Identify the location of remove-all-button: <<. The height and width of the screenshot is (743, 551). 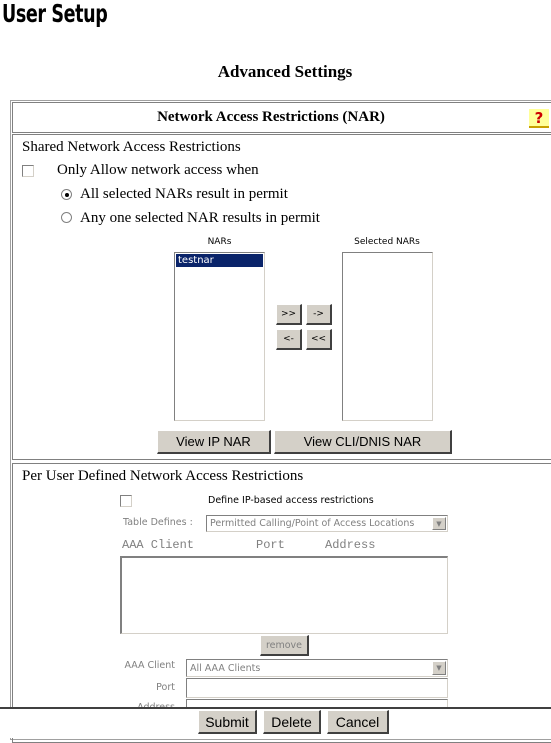
(319, 339).